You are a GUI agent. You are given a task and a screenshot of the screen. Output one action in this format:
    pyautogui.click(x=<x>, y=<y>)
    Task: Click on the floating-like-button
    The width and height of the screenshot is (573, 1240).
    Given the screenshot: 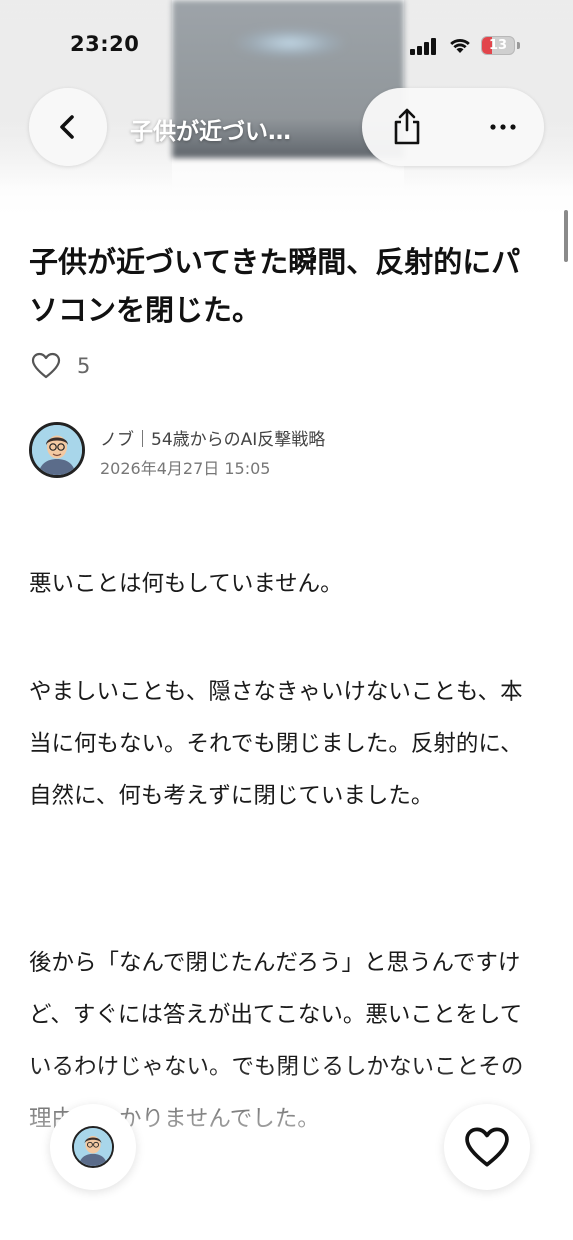 What is the action you would take?
    pyautogui.click(x=487, y=1147)
    